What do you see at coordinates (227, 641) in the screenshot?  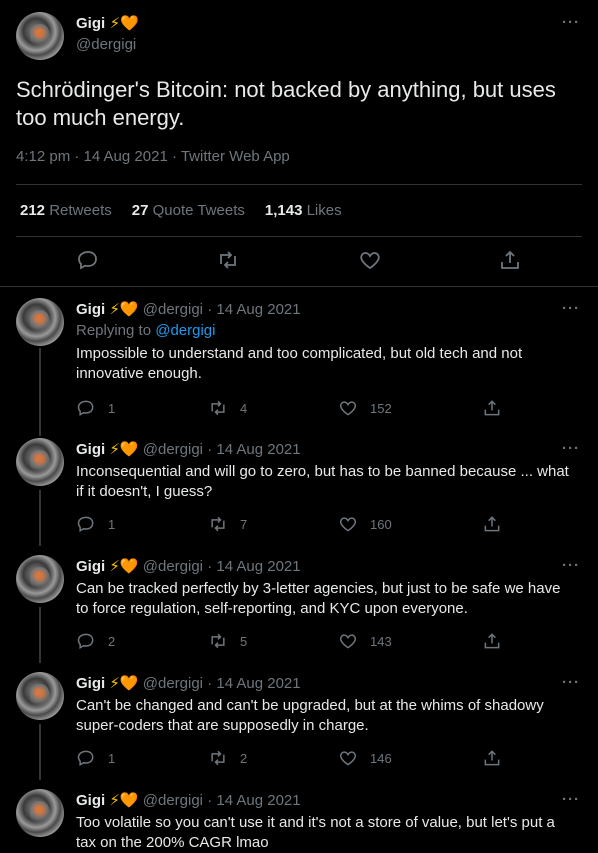 I see `retweet-button: 5` at bounding box center [227, 641].